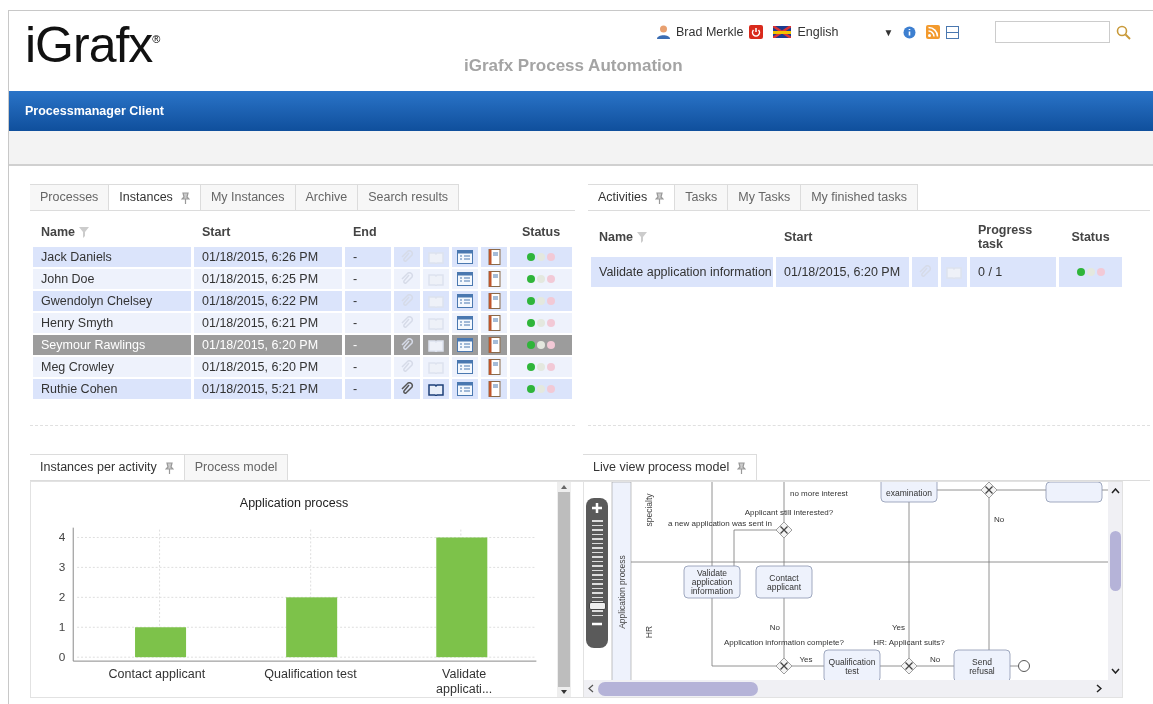 The image size is (1153, 704). Describe the element at coordinates (268, 323) in the screenshot. I see `table-cell: 01/18/2015, 6:21 PM` at that location.